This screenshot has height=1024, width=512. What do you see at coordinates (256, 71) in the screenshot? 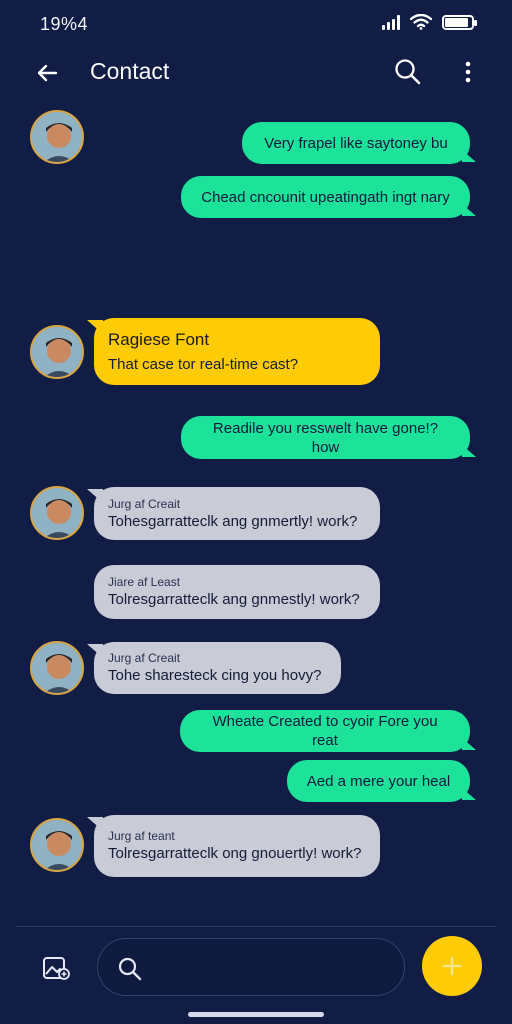
I see `chat-header: Contact` at bounding box center [256, 71].